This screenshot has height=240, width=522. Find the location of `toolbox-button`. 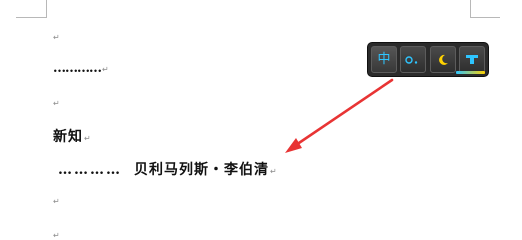

toolbox-button is located at coordinates (471, 59).